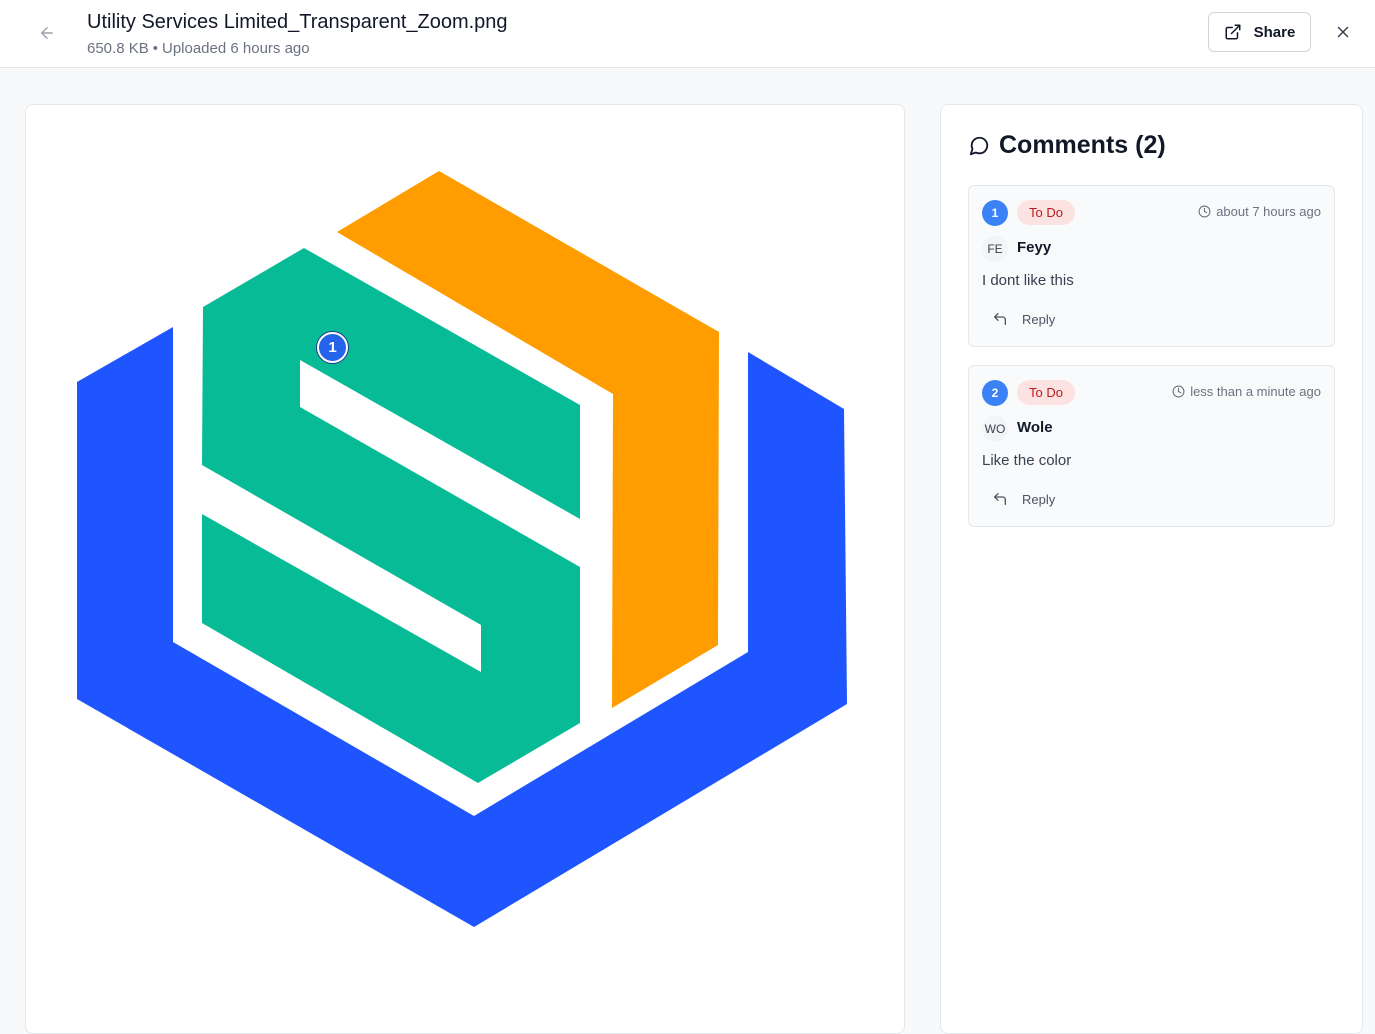 This screenshot has width=1375, height=1034. I want to click on comment-author: Wole, so click(1035, 427).